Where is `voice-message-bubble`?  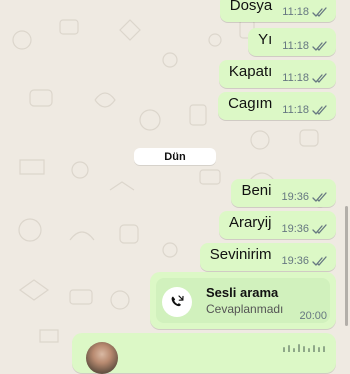 voice-message-bubble is located at coordinates (204, 353).